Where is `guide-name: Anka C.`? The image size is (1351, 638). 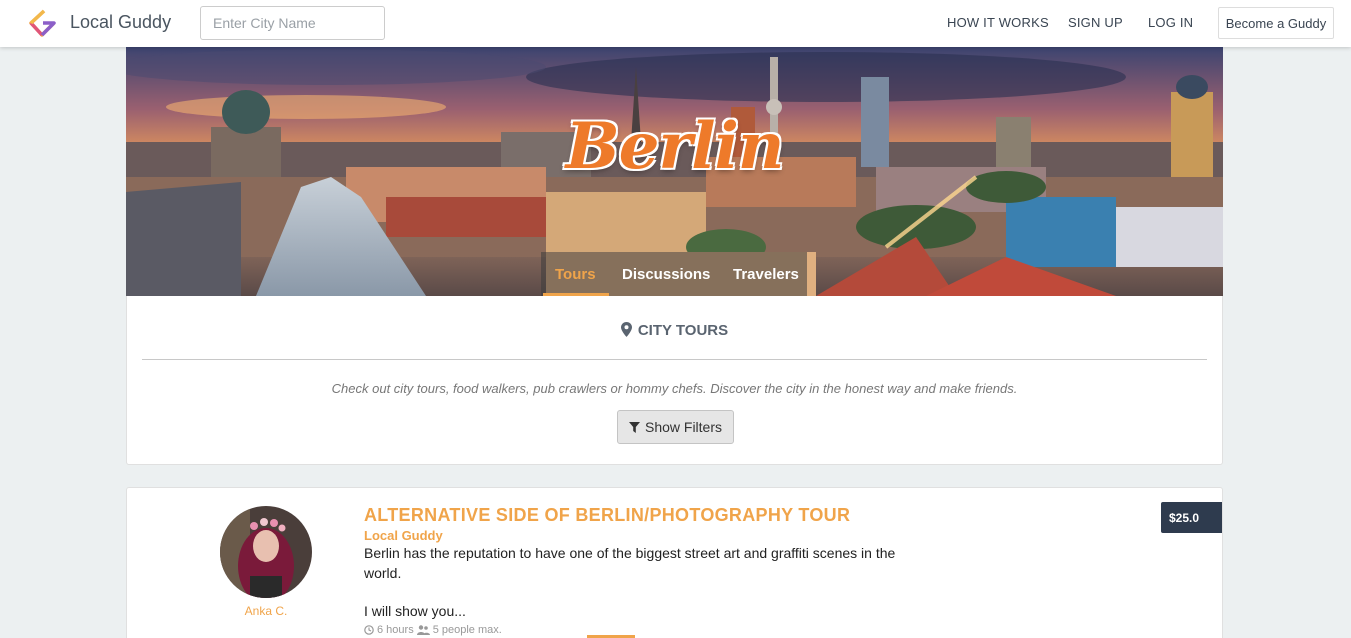
guide-name: Anka C. is located at coordinates (266, 611).